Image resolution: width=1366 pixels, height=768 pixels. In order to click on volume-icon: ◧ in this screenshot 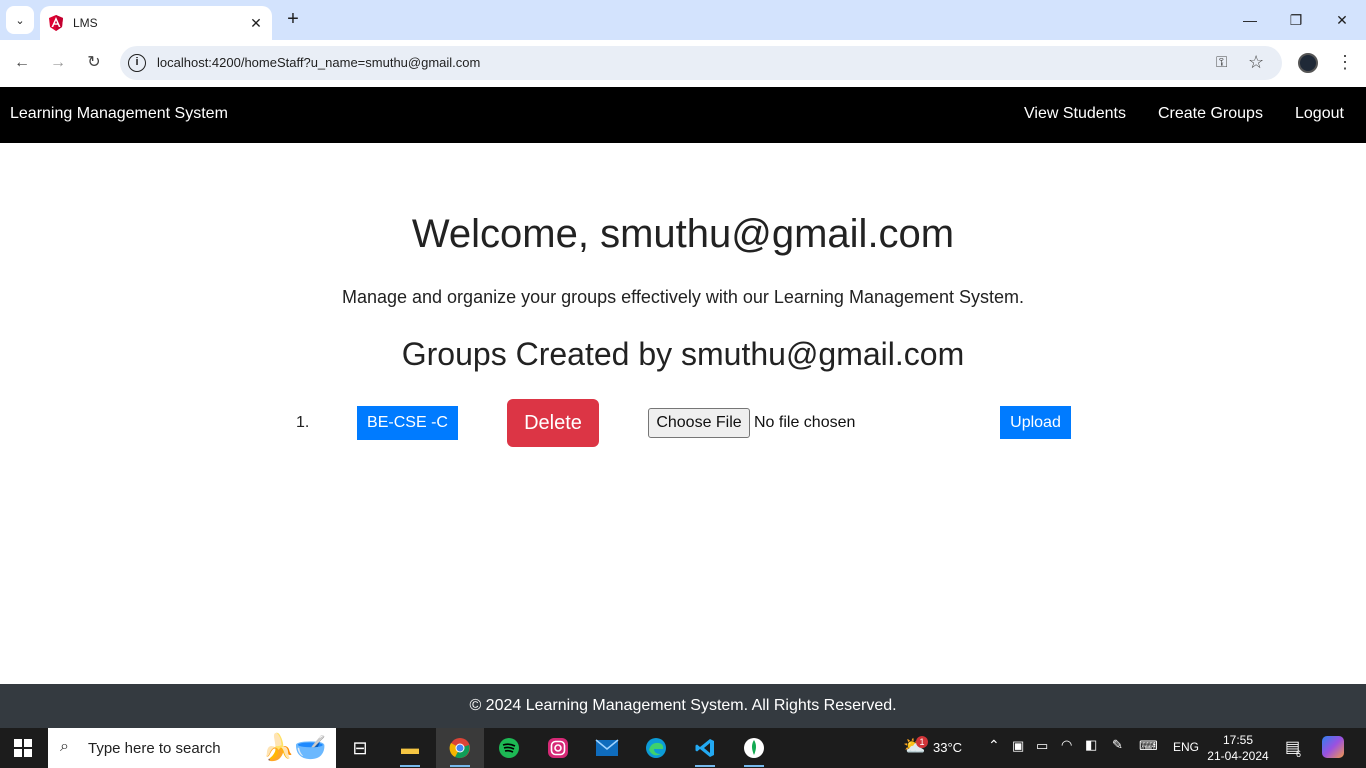, I will do `click(1091, 745)`.